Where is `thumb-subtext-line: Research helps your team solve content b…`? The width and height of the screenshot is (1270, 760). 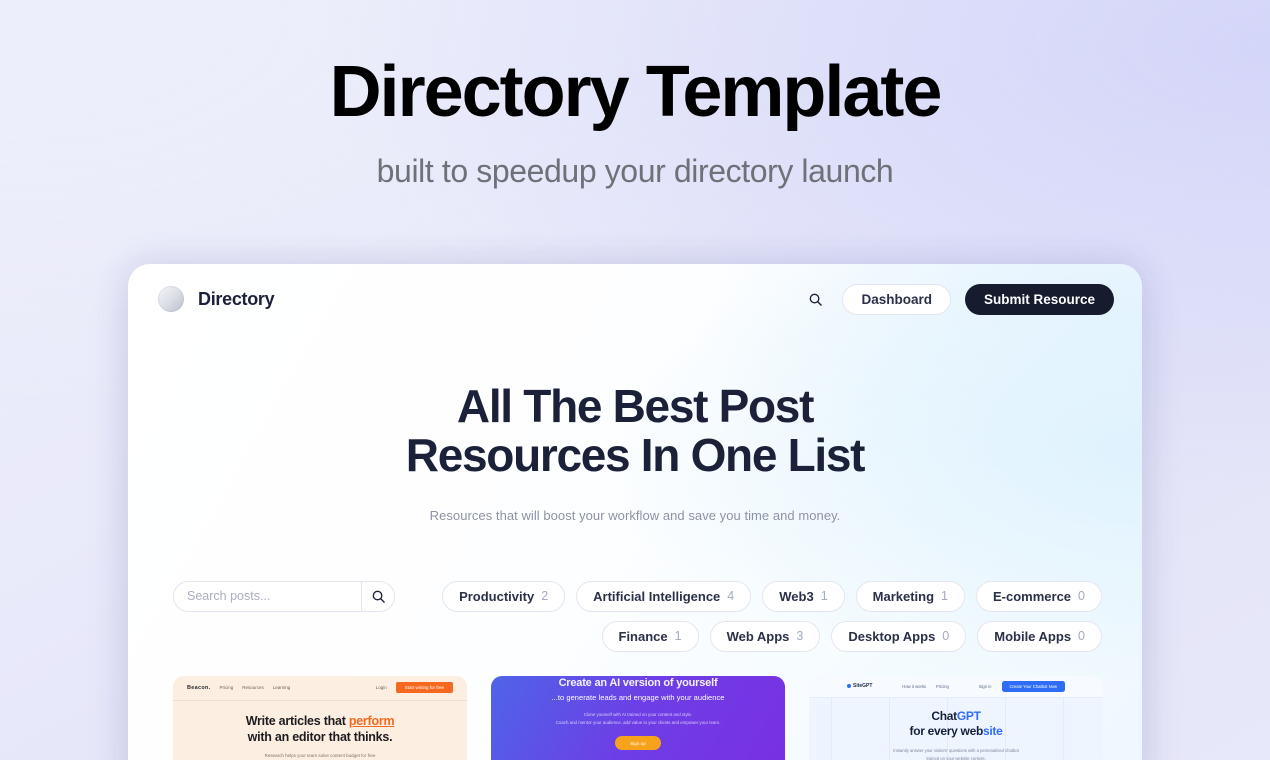
thumb-subtext-line: Research helps your team solve content b… is located at coordinates (320, 755).